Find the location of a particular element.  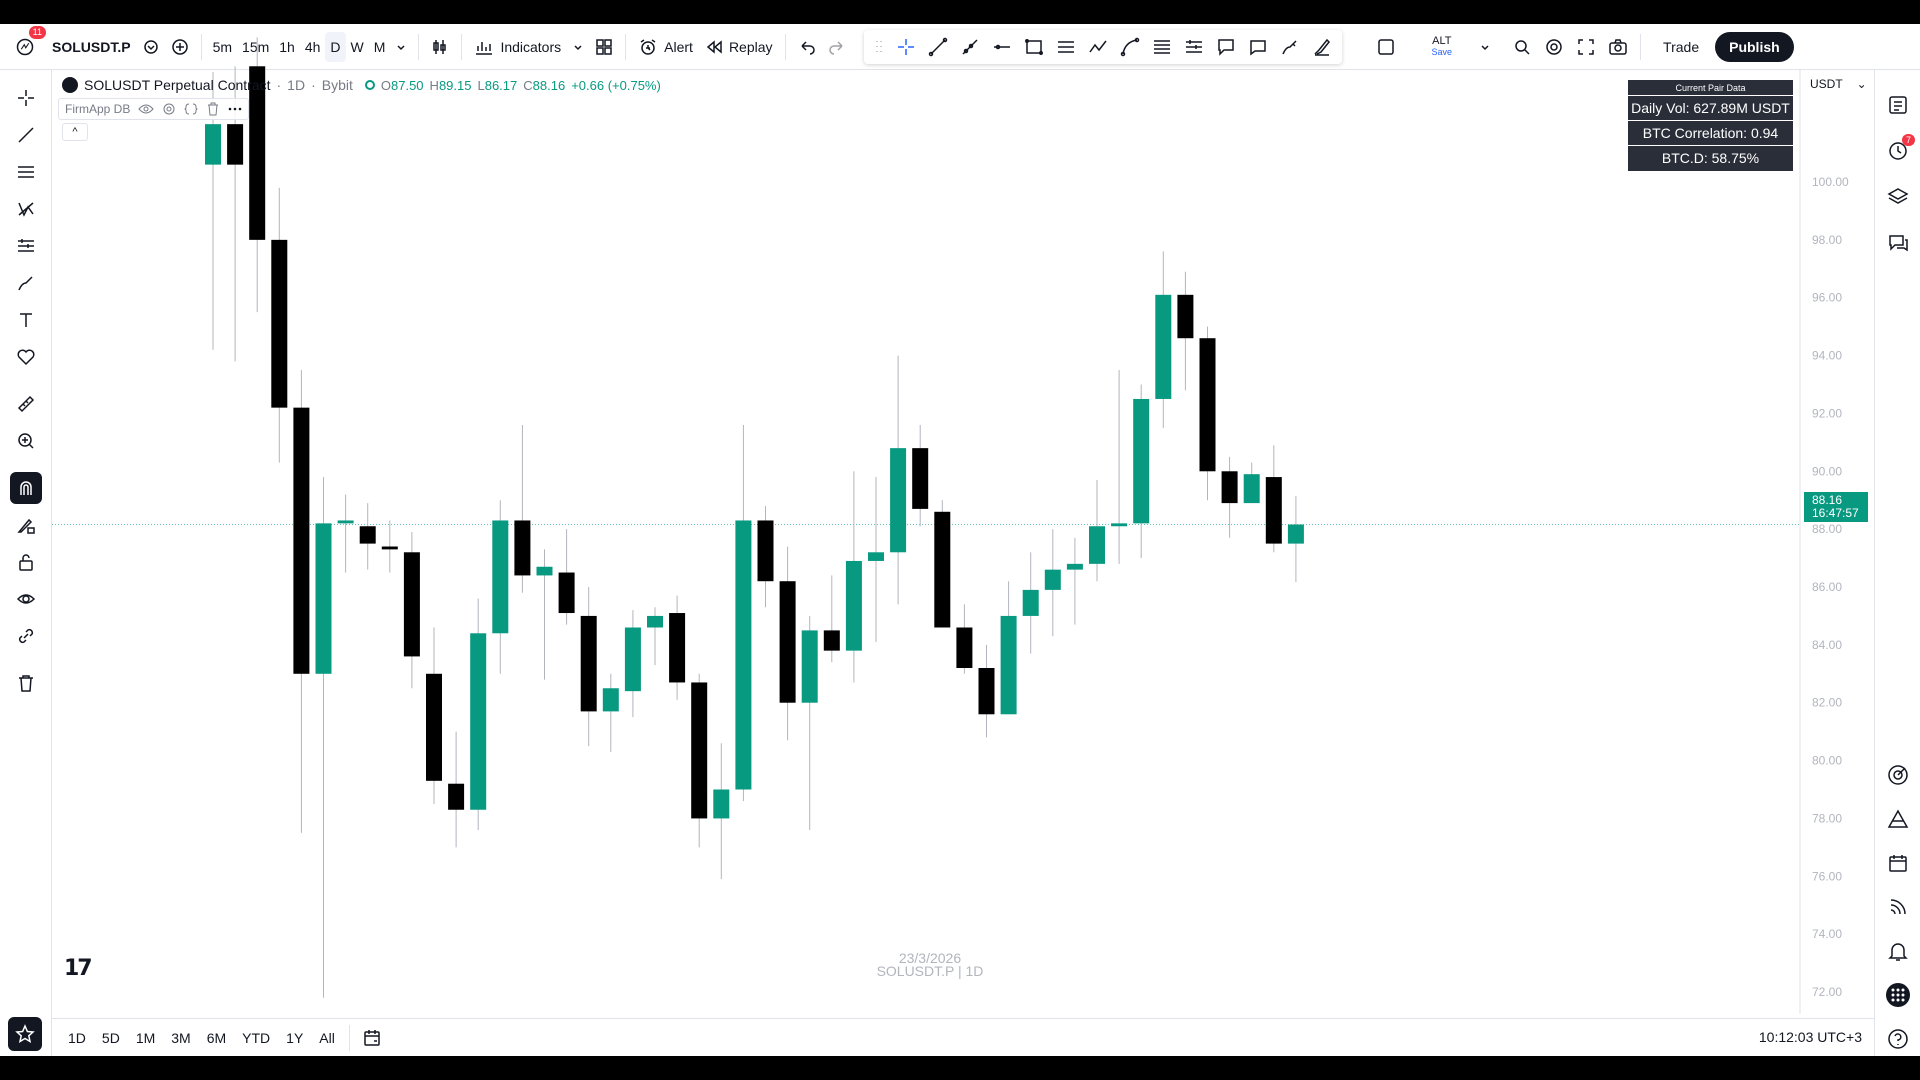

favorites-star-icon is located at coordinates (25, 1034).